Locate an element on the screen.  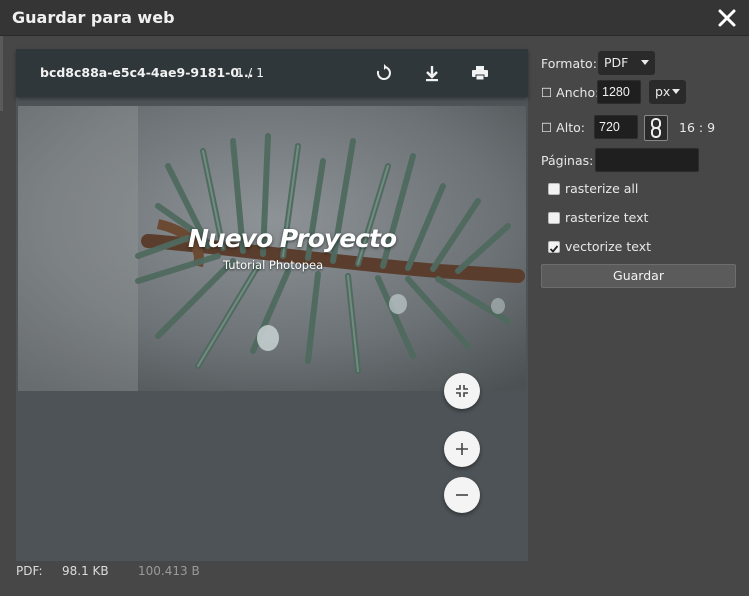
pages-label: Páginas: is located at coordinates (567, 160).